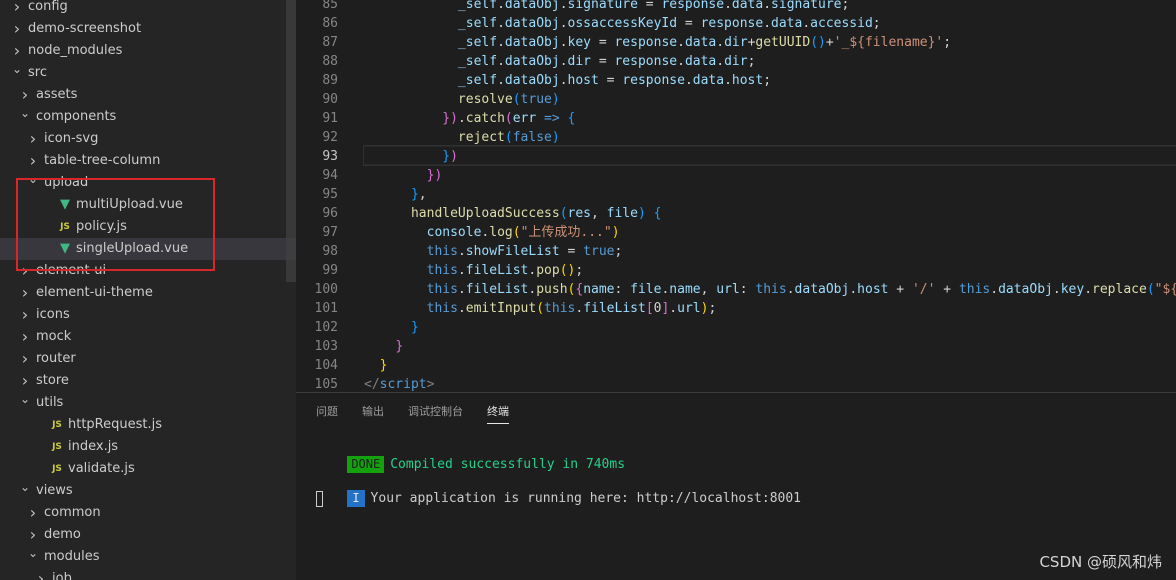 Image resolution: width=1176 pixels, height=580 pixels. Describe the element at coordinates (508, 464) in the screenshot. I see `compiled-message: Compiled successfully in 740ms` at that location.